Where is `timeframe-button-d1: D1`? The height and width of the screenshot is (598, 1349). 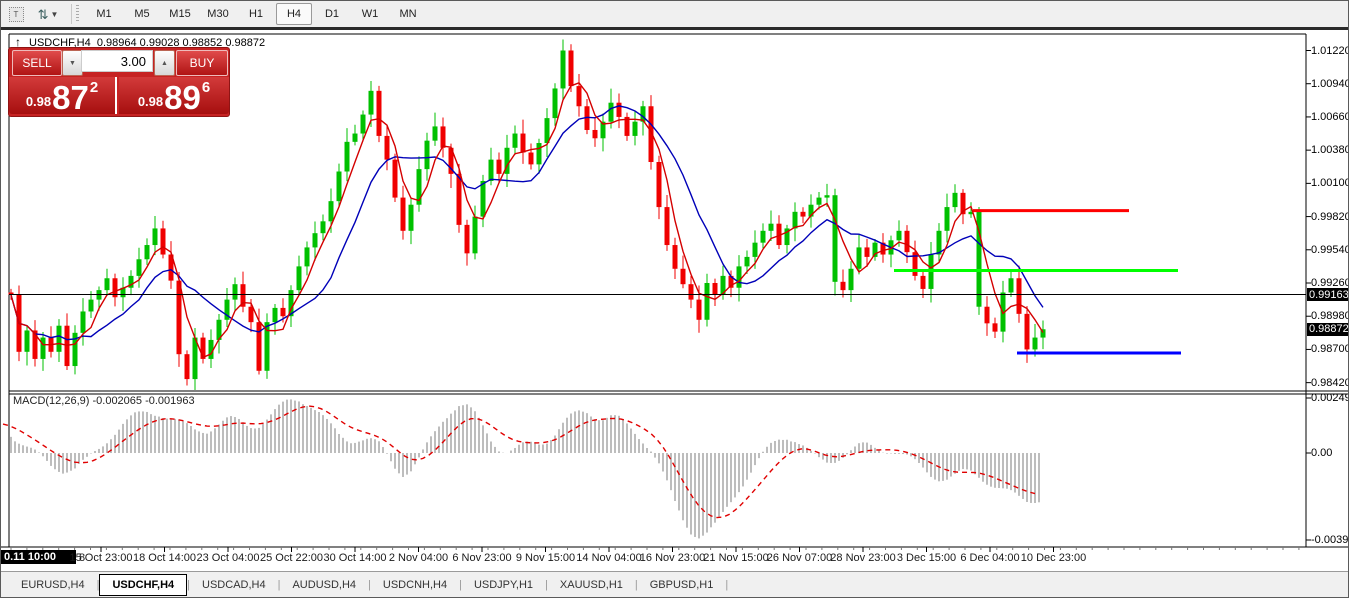 timeframe-button-d1: D1 is located at coordinates (332, 14).